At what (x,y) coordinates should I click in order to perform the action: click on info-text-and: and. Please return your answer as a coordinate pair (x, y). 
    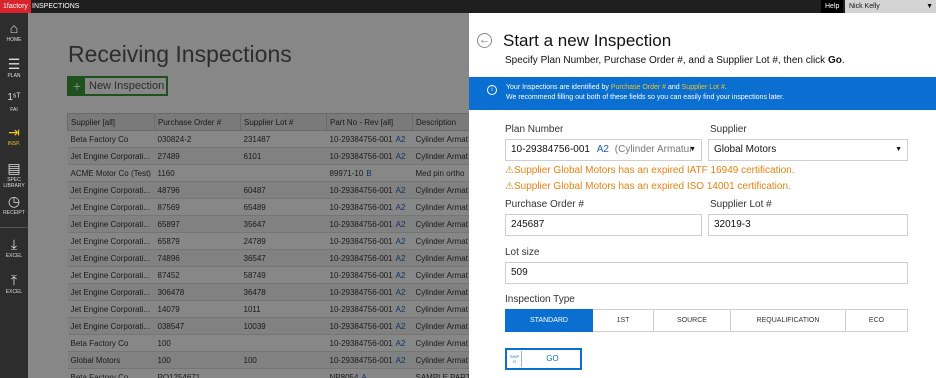
    Looking at the image, I should click on (674, 87).